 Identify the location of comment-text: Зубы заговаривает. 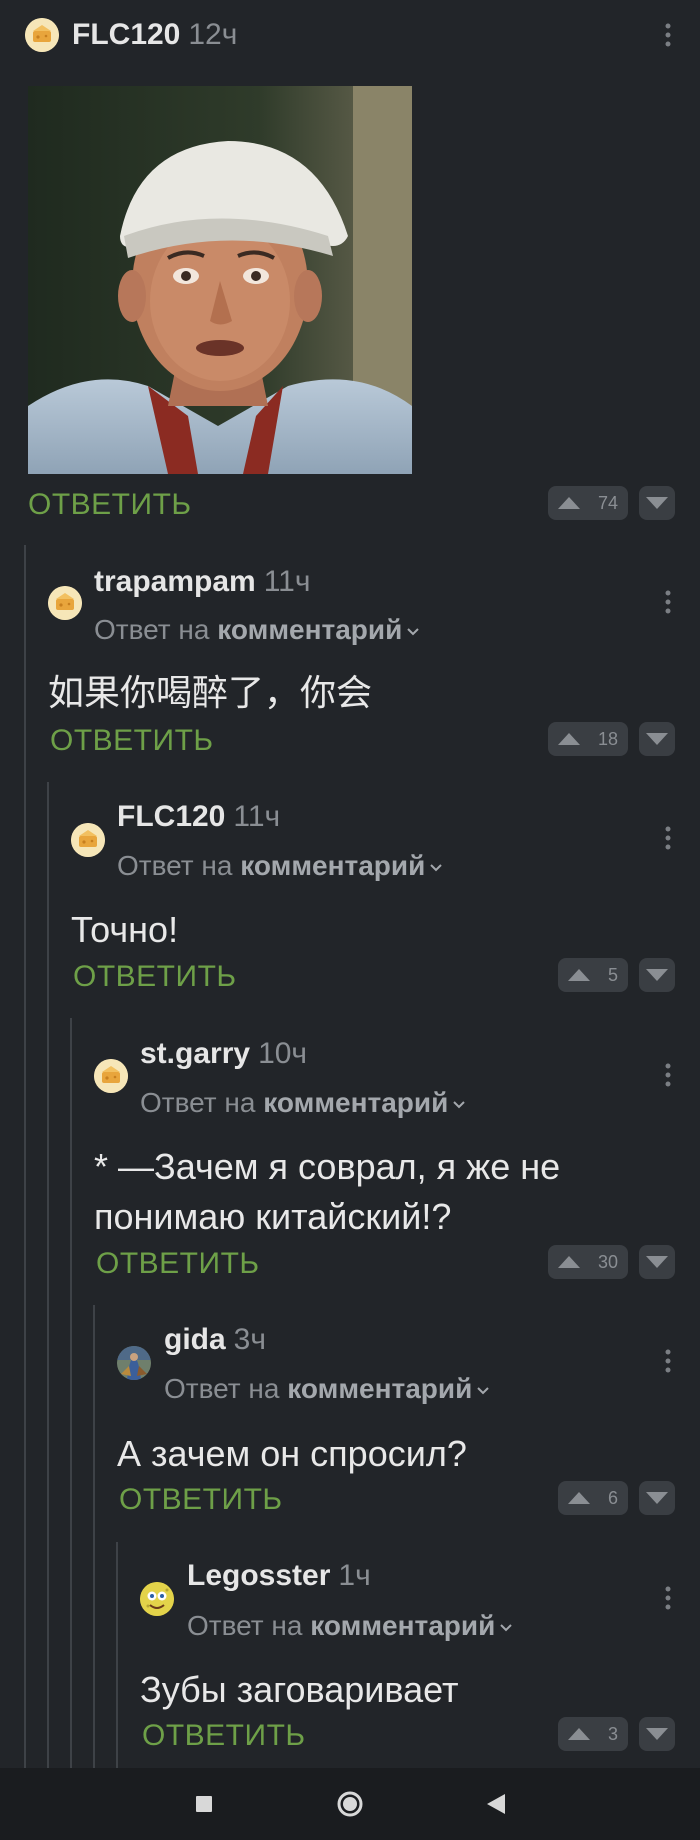
(299, 1689).